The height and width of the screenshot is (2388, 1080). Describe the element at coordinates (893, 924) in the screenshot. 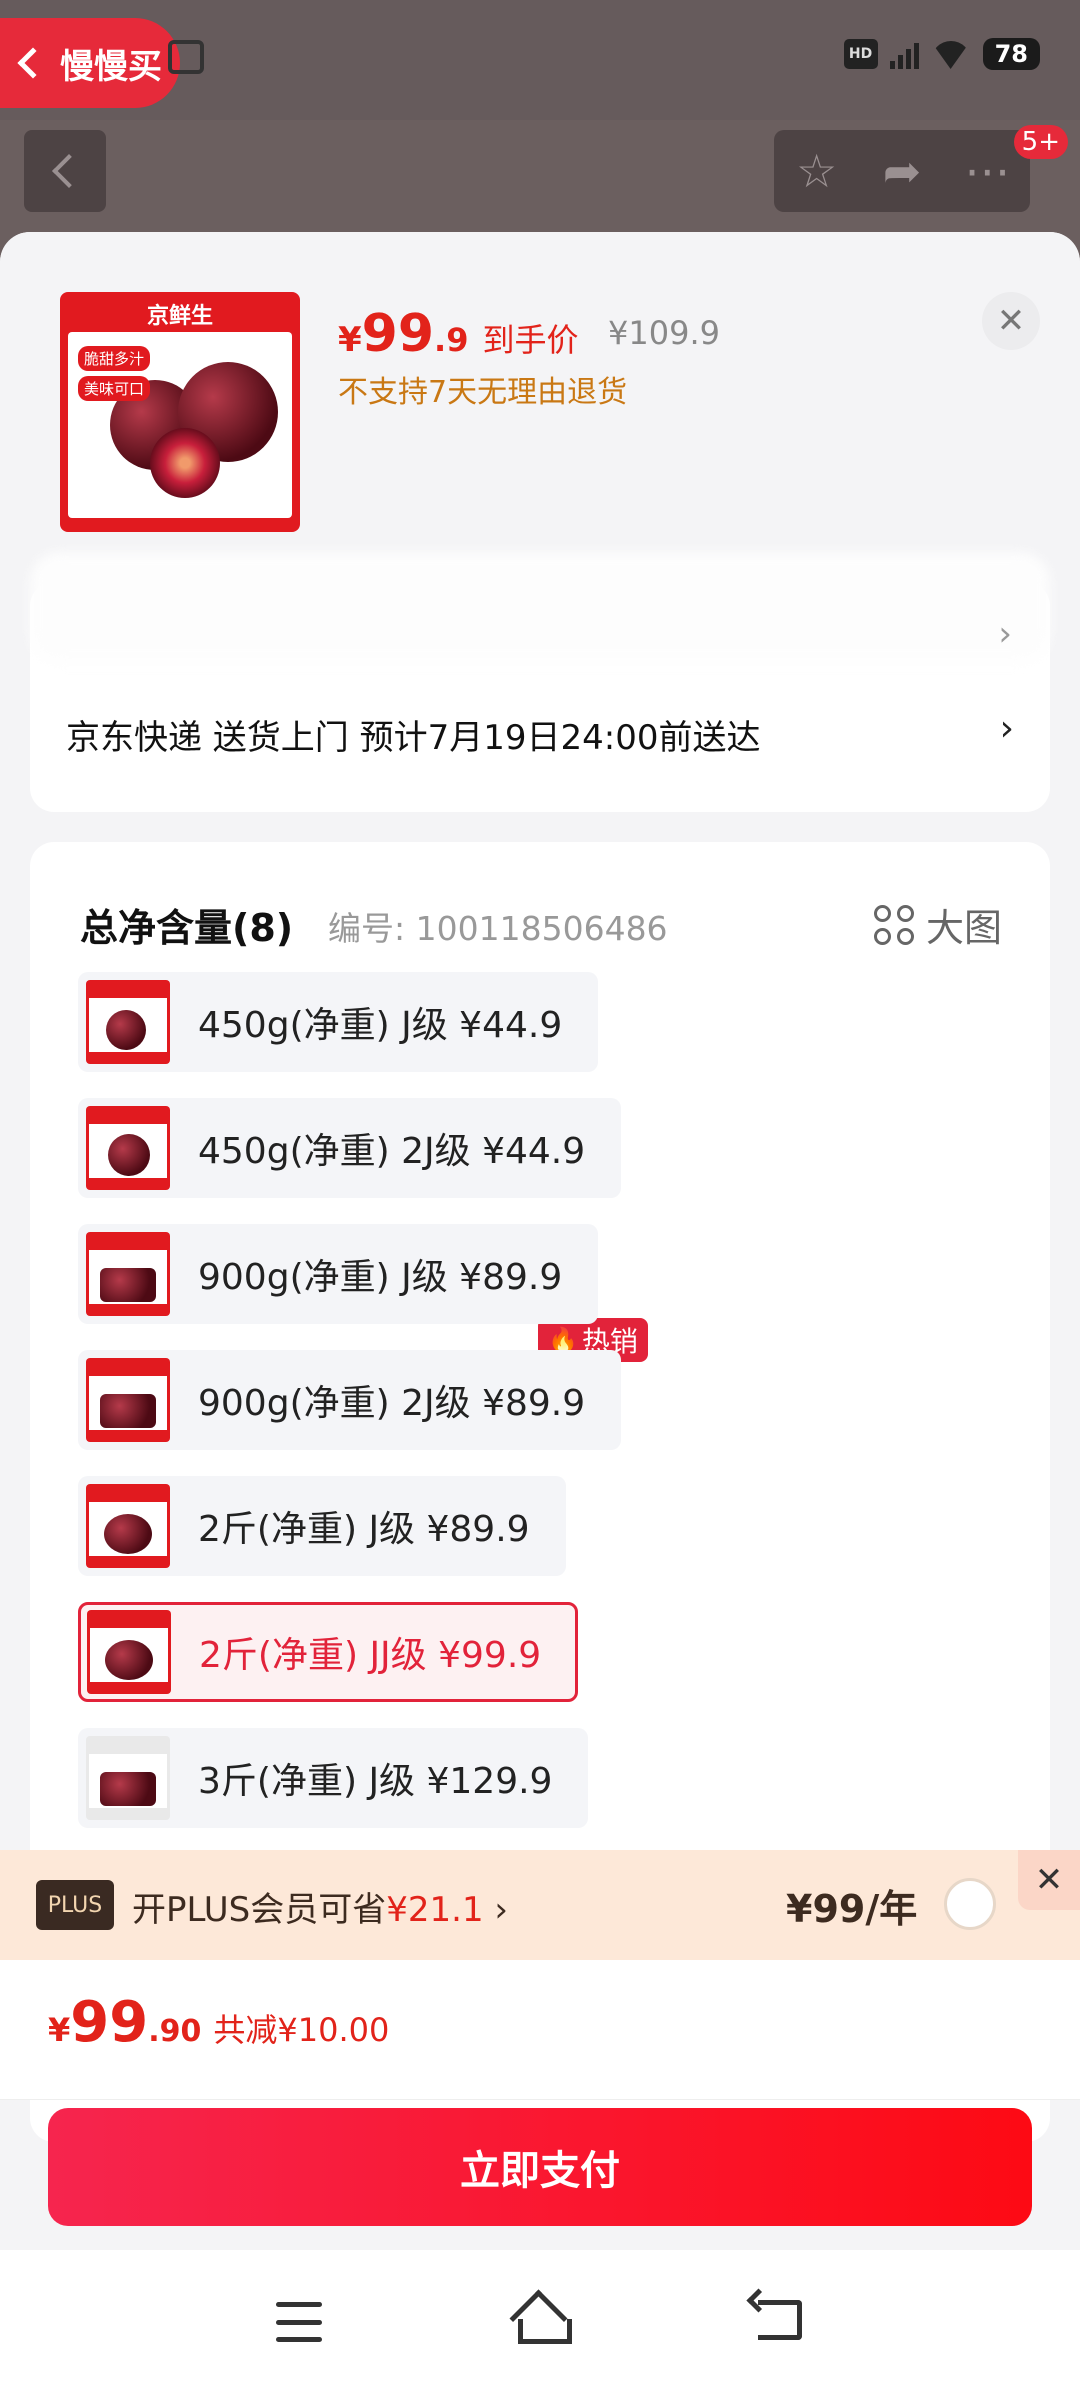

I see `grid-icon` at that location.